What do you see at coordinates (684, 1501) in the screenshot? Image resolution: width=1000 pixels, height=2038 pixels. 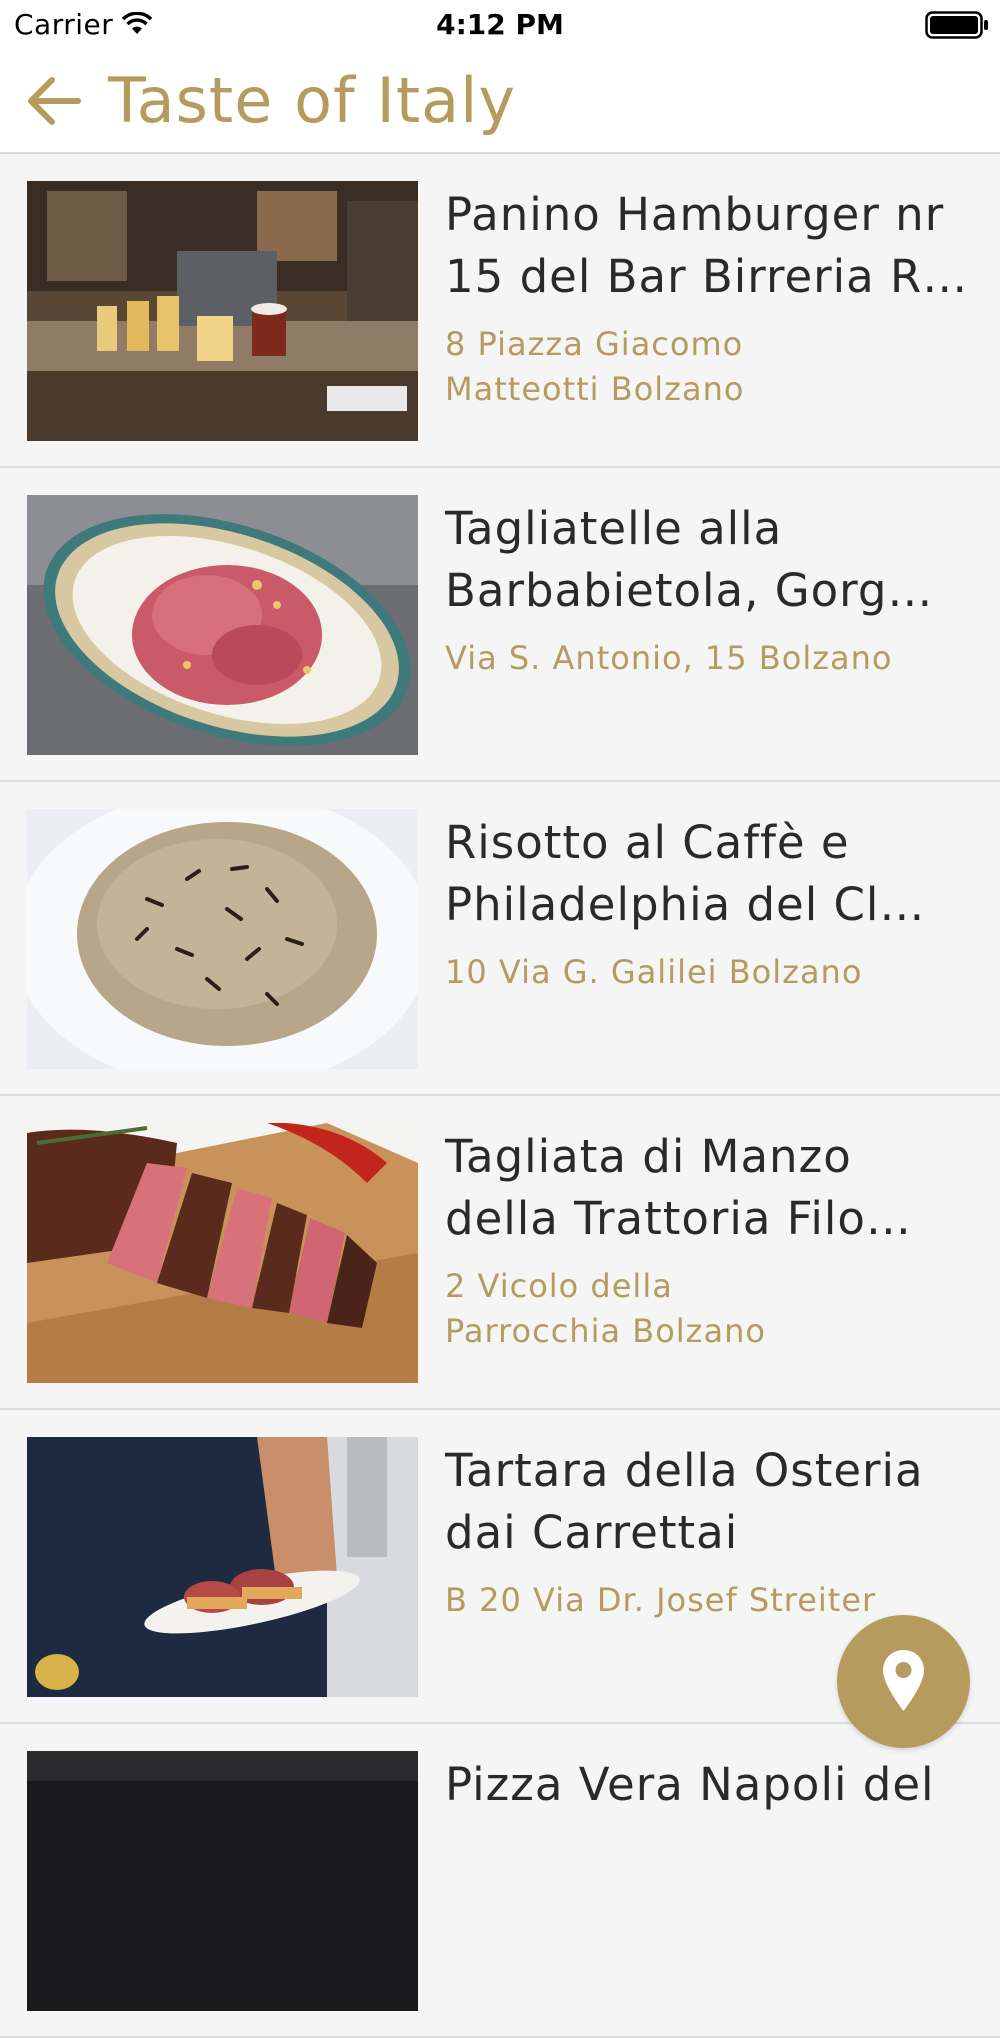 I see `item-title: Tartara della Osteria dai Carrettai` at bounding box center [684, 1501].